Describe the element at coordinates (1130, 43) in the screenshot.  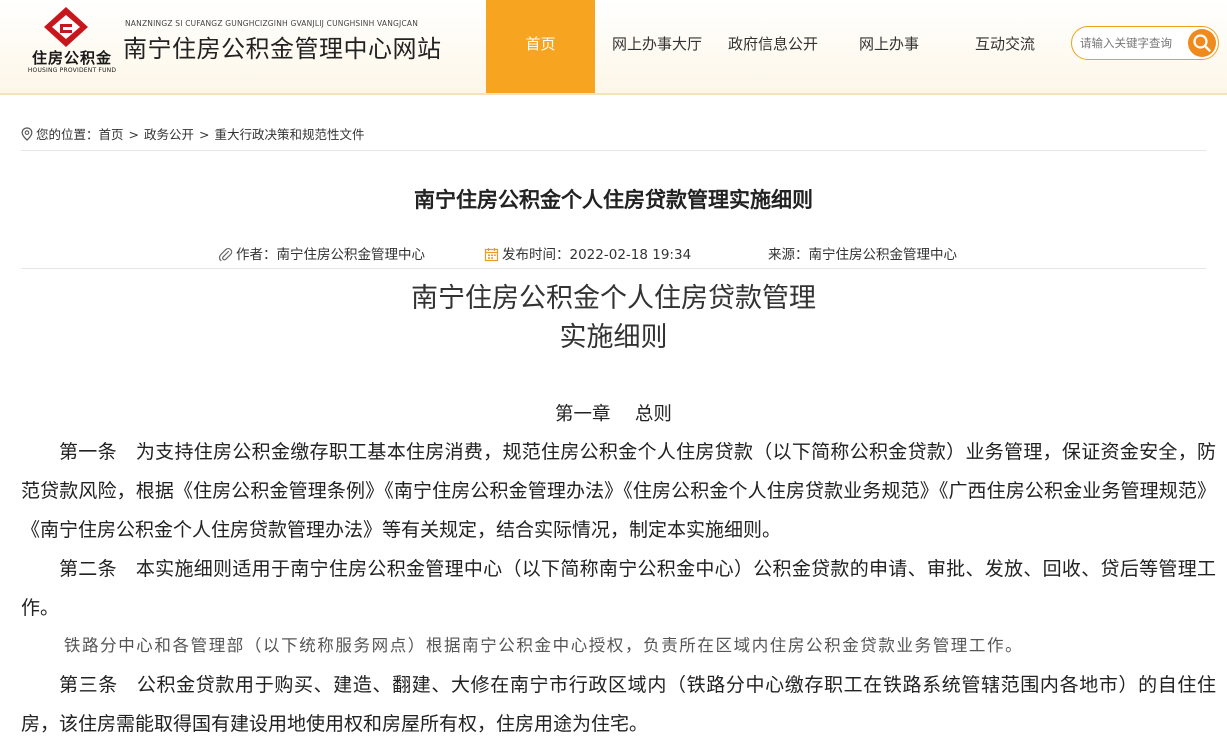
I see `search-input` at that location.